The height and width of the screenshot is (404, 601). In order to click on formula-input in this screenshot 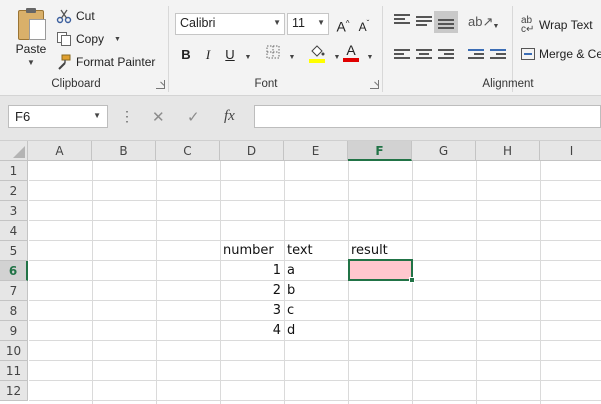, I will do `click(427, 116)`.